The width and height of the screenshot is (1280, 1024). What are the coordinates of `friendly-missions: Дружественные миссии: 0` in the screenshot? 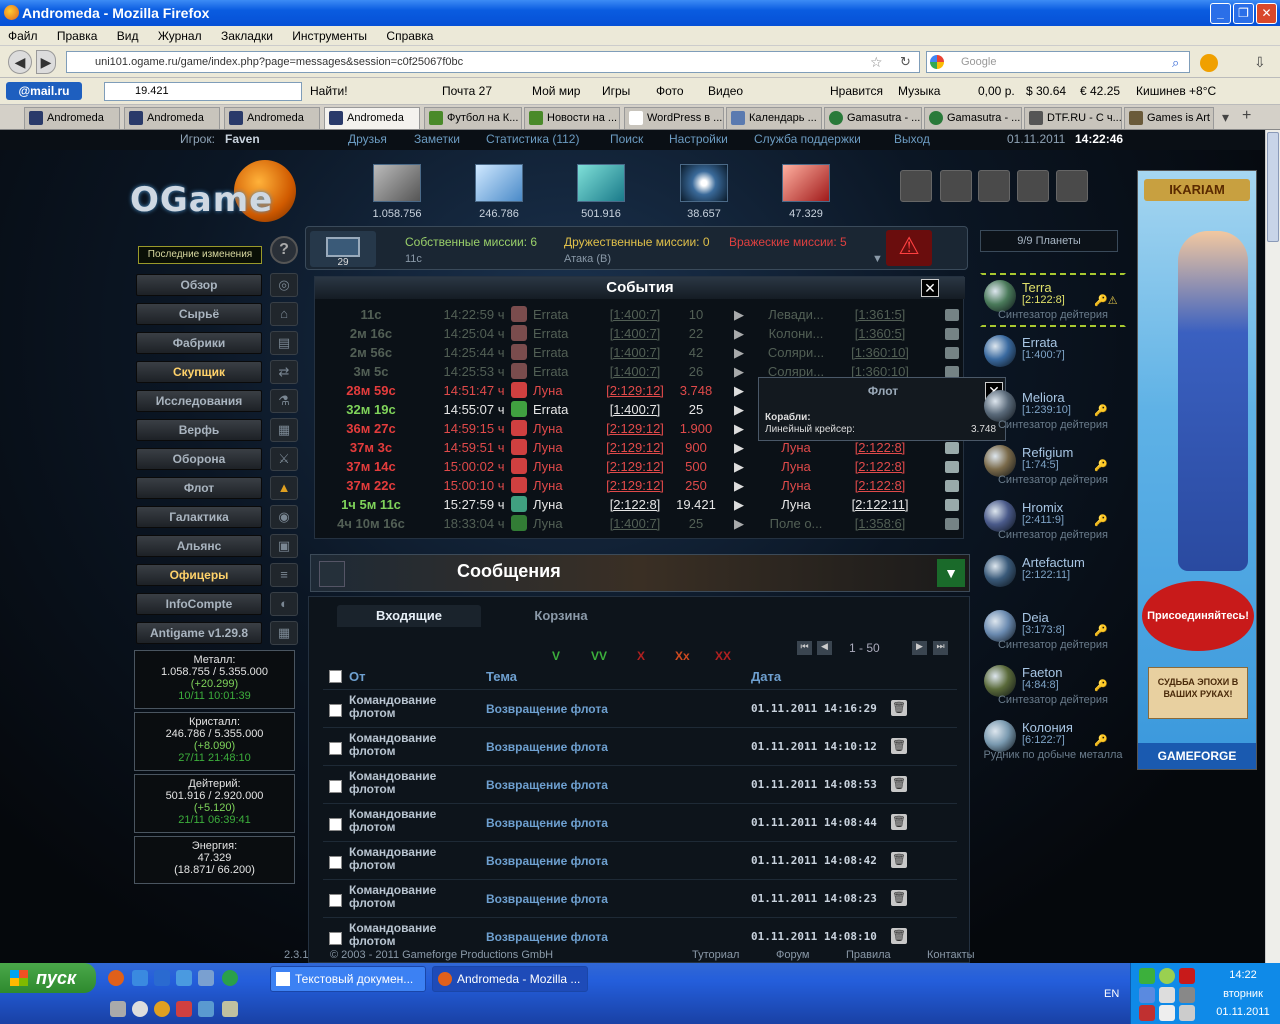 It's located at (637, 242).